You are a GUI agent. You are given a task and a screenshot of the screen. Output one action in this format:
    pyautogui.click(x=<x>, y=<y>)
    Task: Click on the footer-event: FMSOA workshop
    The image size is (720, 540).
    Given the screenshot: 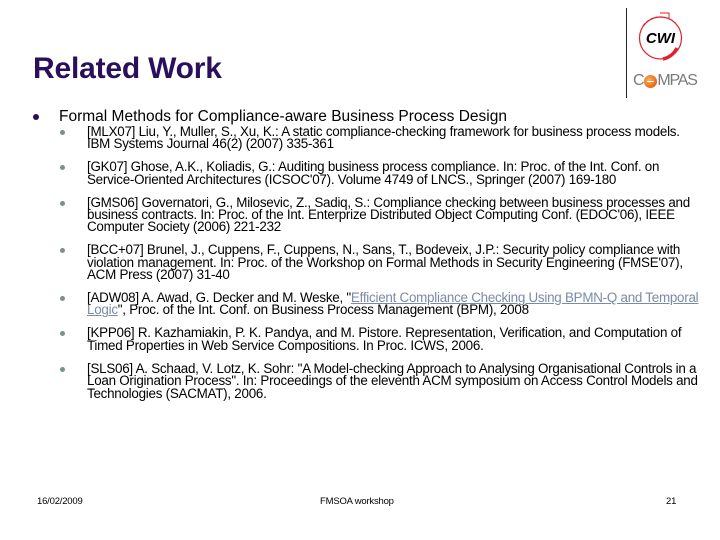 What is the action you would take?
    pyautogui.click(x=357, y=501)
    